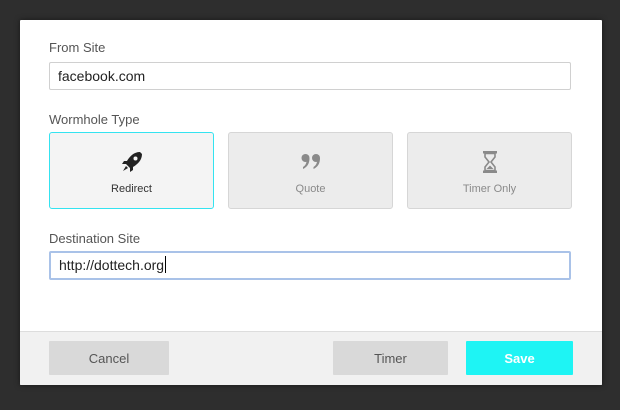 This screenshot has height=410, width=620. What do you see at coordinates (109, 358) in the screenshot?
I see `cancel-button: Cancel` at bounding box center [109, 358].